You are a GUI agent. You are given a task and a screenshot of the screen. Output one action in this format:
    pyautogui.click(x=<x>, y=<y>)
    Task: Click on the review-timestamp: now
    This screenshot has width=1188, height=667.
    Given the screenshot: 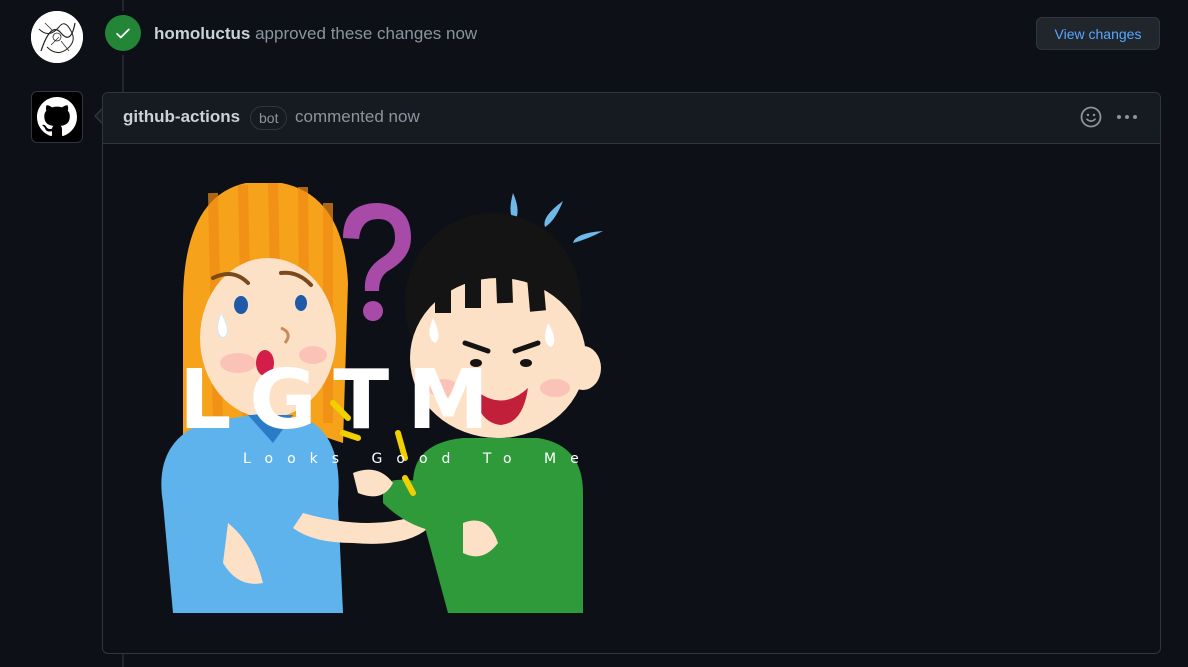 What is the action you would take?
    pyautogui.click(x=461, y=33)
    